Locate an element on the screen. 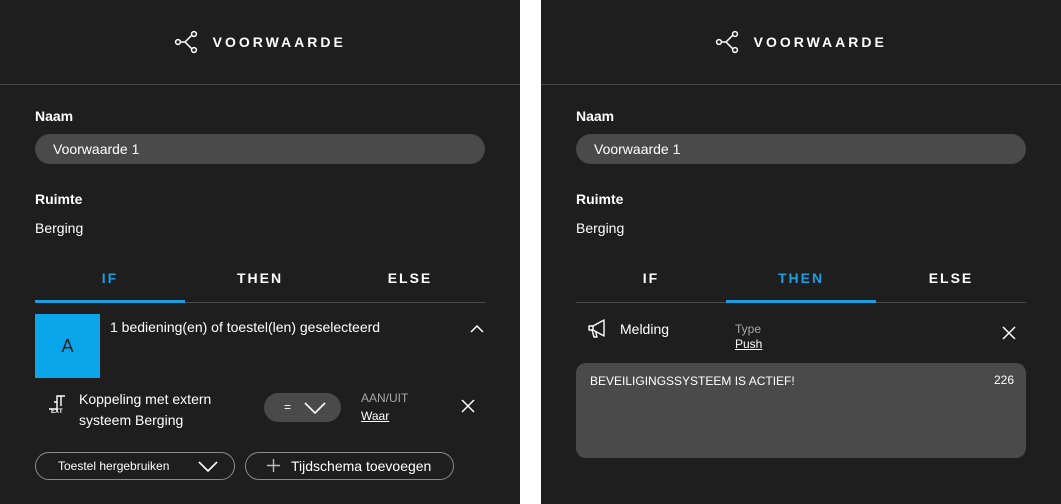  device-name: Koppeling met extern systeem Berging is located at coordinates (145, 410).